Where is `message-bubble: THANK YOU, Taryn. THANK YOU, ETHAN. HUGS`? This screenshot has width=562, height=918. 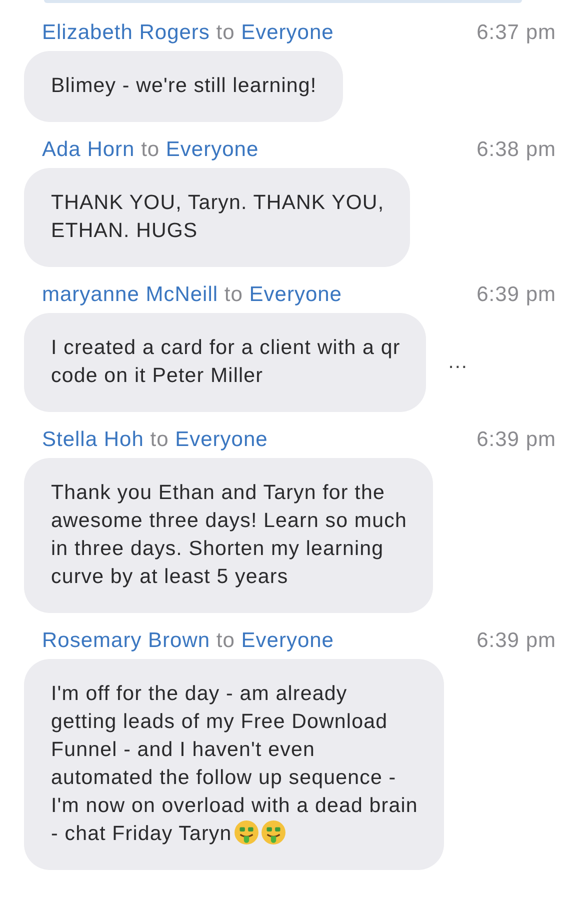 message-bubble: THANK YOU, Taryn. THANK YOU, ETHAN. HUGS is located at coordinates (217, 217).